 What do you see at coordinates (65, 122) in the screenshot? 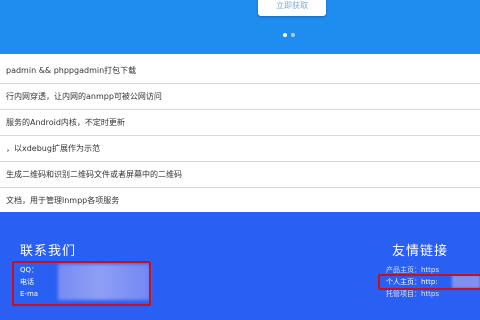
I see `list-item-text: 服务的Android内核，不定时更新` at bounding box center [65, 122].